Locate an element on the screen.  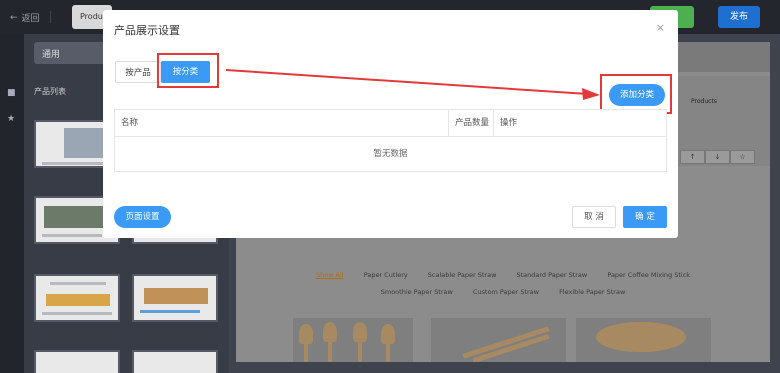
category-filter: Flexible Paper Straw is located at coordinates (592, 292).